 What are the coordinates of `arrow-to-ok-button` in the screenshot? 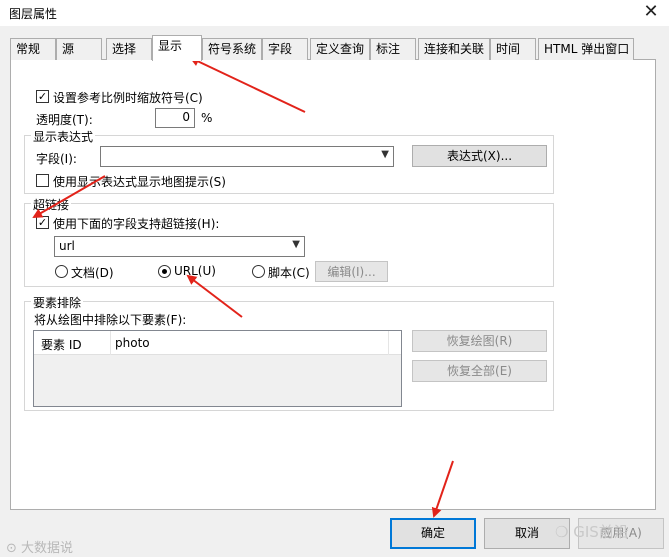 It's located at (442, 489).